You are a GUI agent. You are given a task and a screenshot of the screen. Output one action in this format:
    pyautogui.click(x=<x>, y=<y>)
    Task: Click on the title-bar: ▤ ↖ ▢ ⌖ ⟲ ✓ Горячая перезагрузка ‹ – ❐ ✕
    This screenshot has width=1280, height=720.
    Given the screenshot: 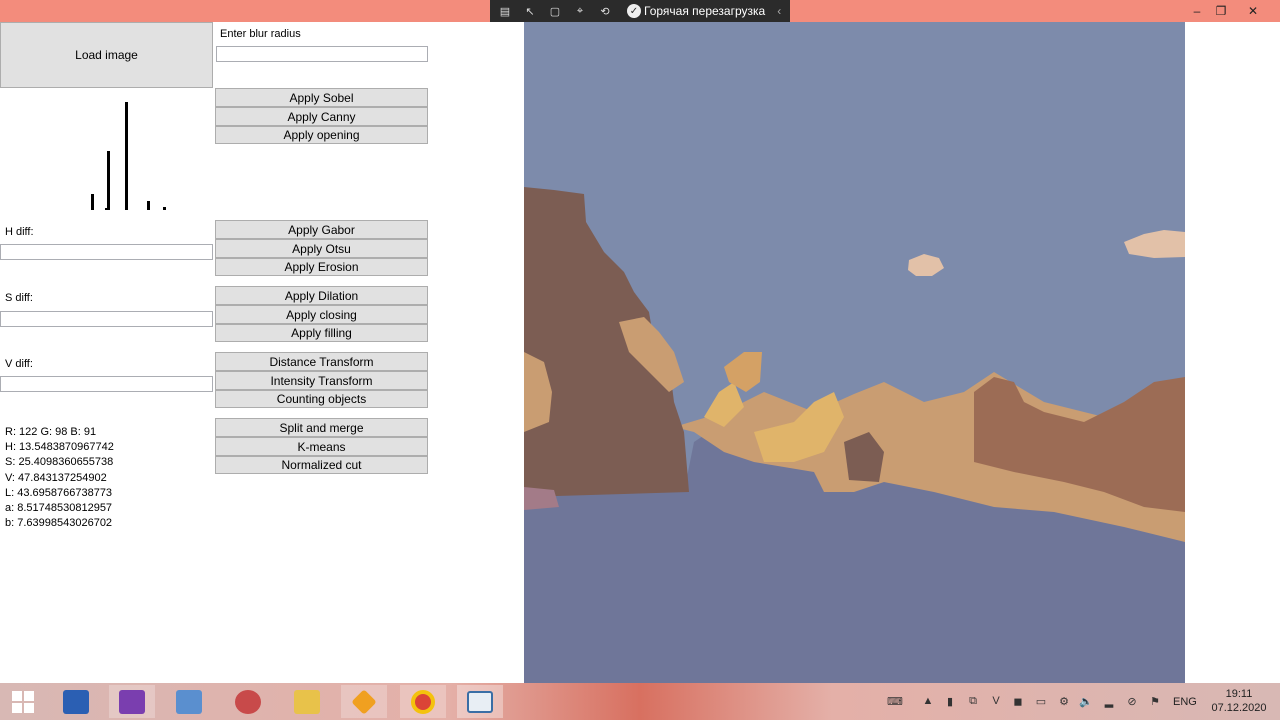 What is the action you would take?
    pyautogui.click(x=640, y=11)
    